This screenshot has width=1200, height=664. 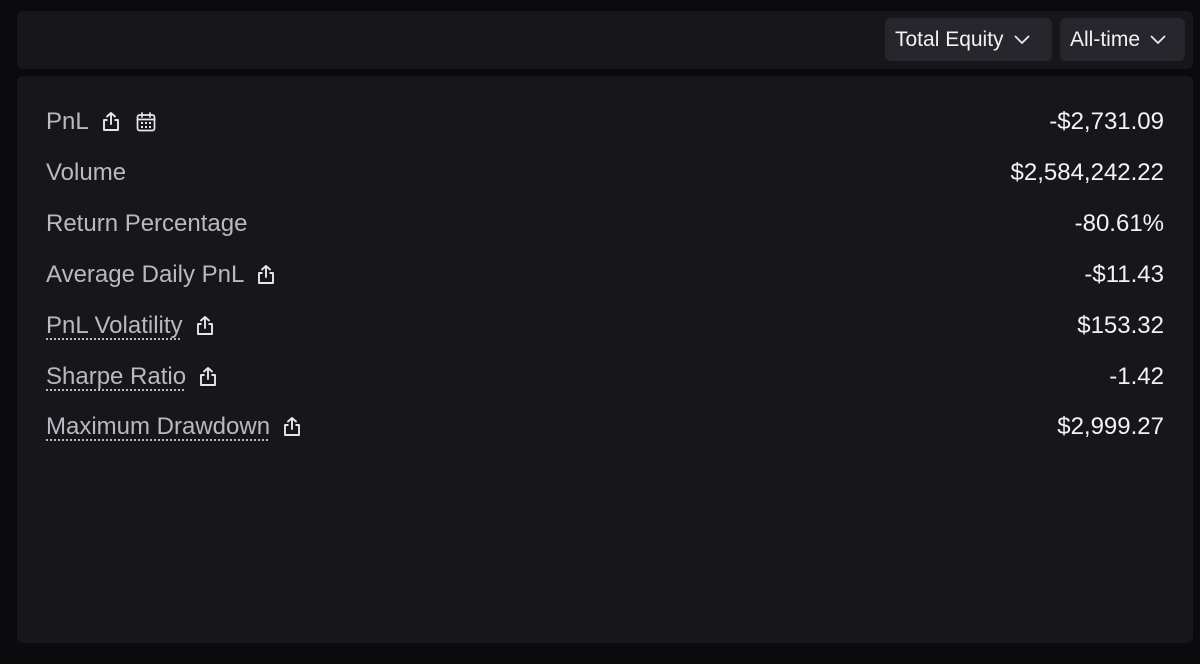 What do you see at coordinates (1120, 325) in the screenshot?
I see `stat-value: $153.32` at bounding box center [1120, 325].